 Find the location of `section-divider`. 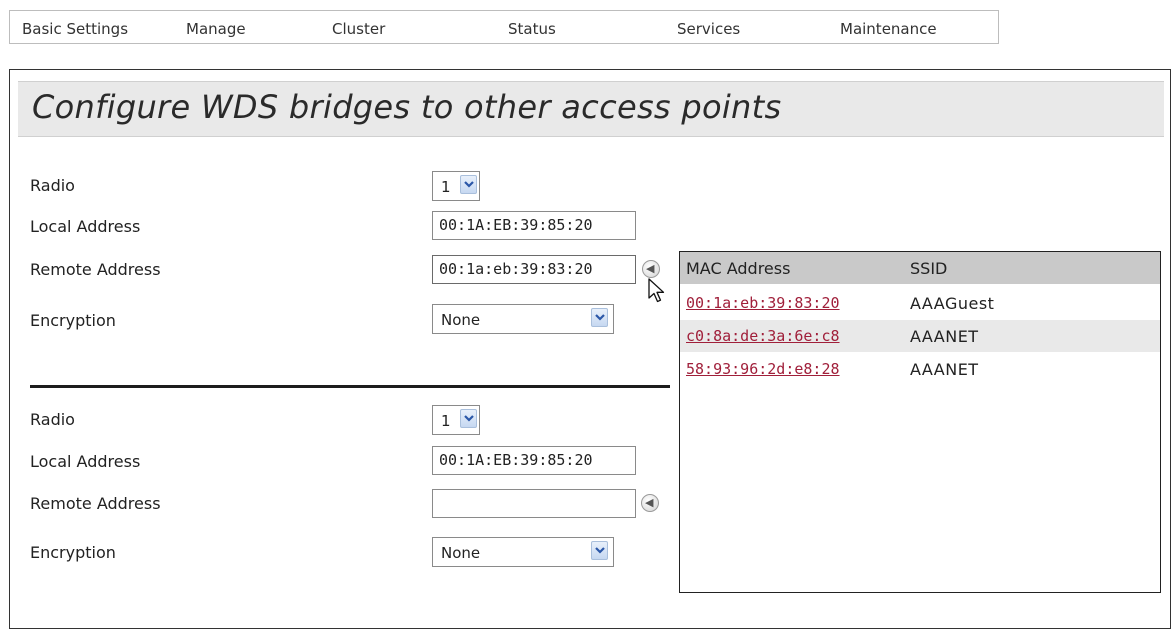

section-divider is located at coordinates (350, 386).